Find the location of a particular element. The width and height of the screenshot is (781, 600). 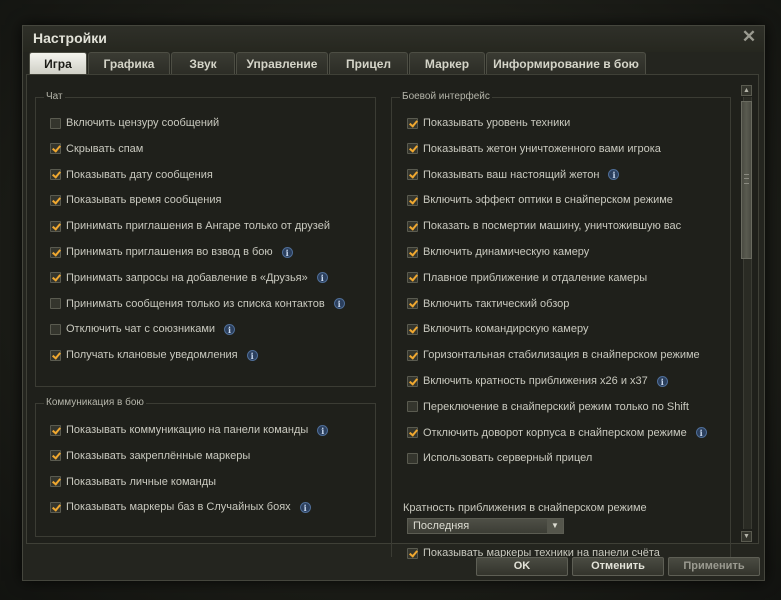

zoom-mode-select: Последняя ▼ is located at coordinates (485, 526).